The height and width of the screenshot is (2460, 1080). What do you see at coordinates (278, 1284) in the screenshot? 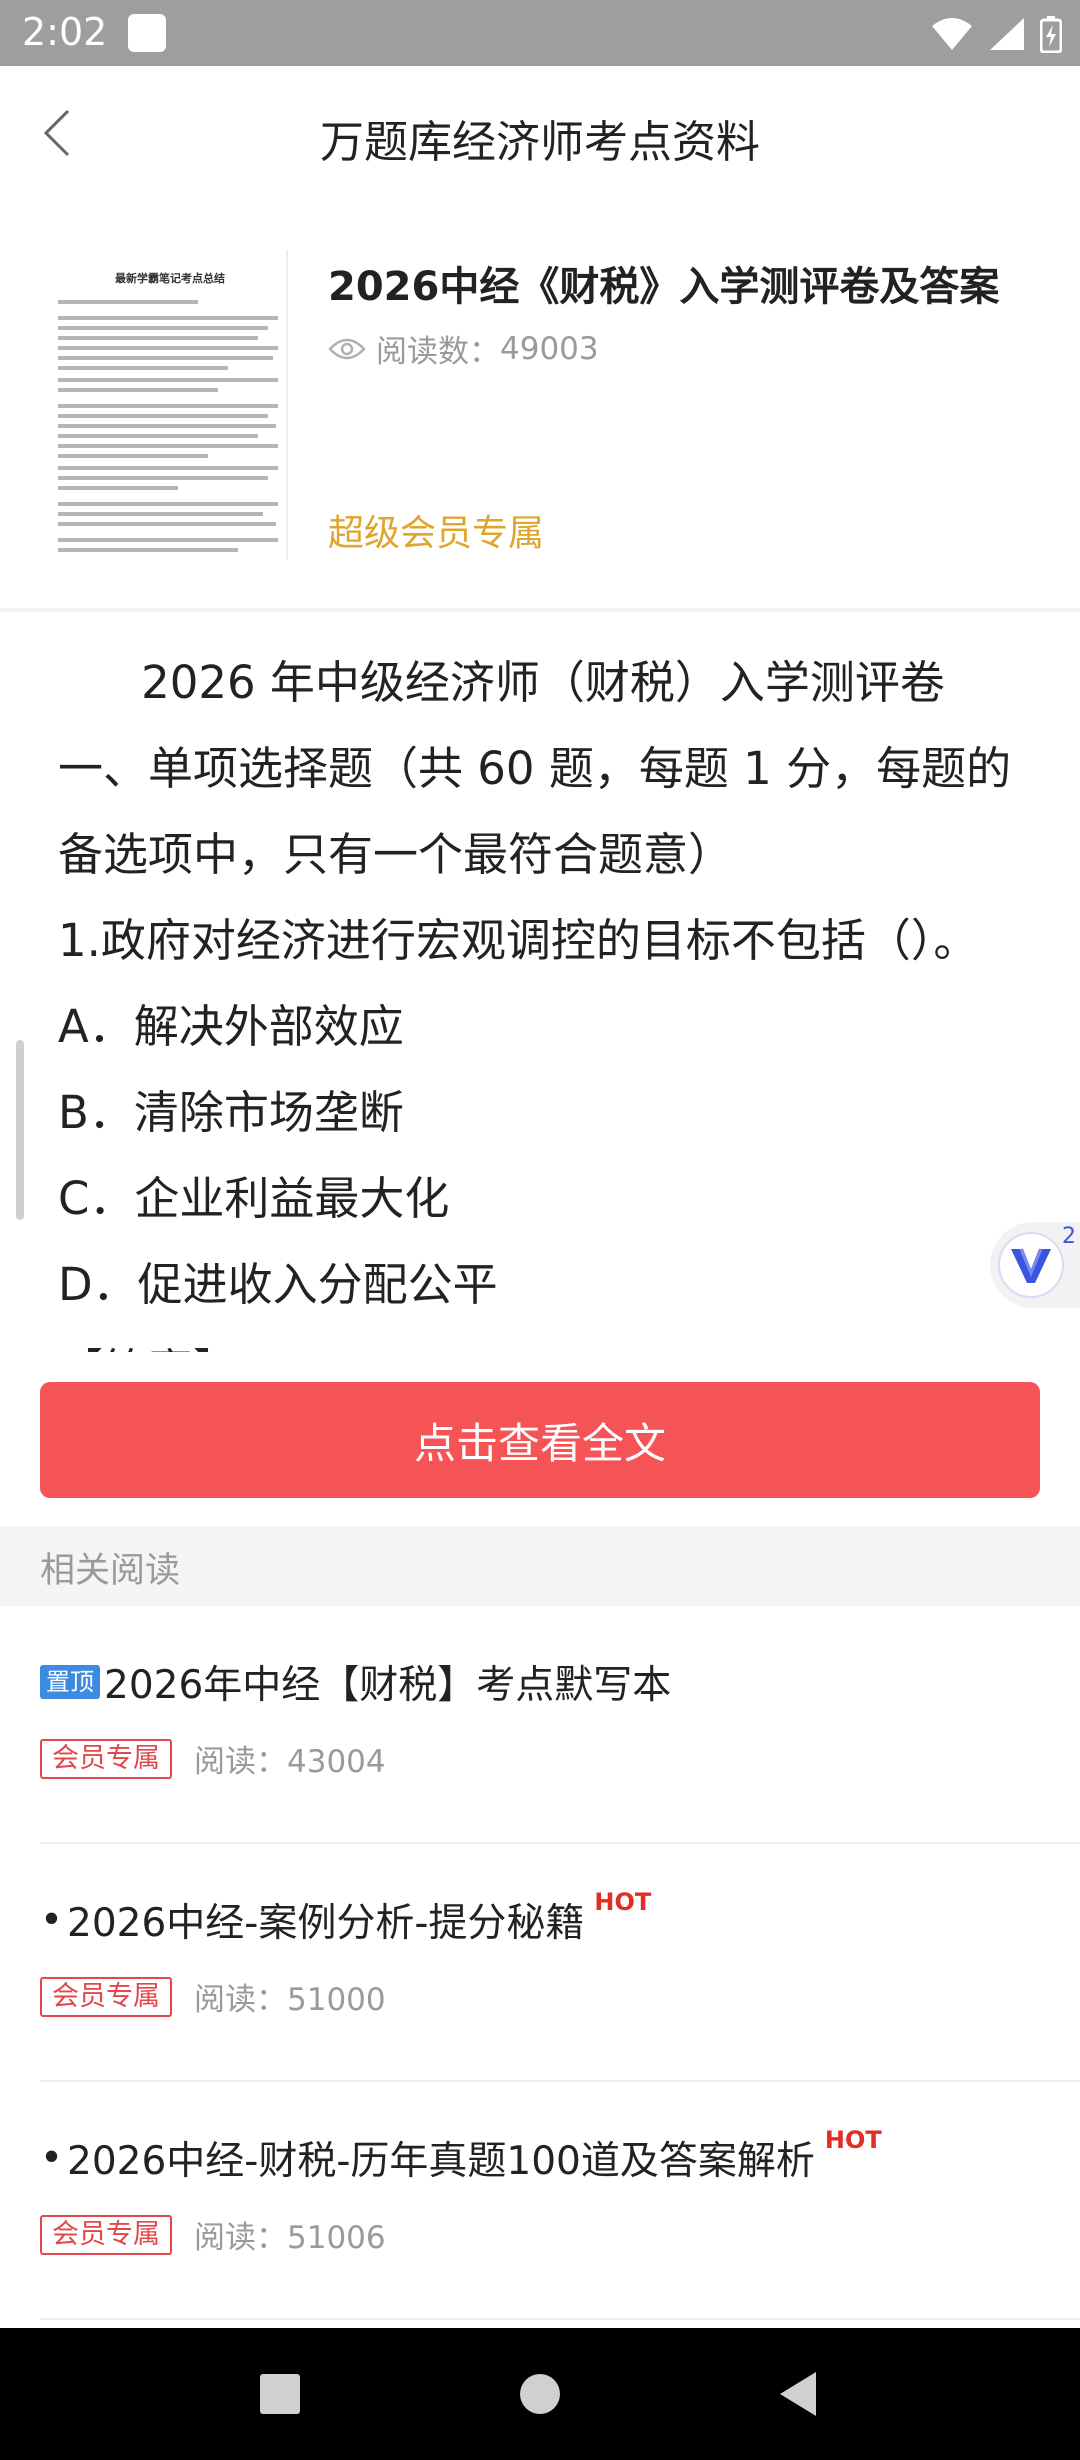
I see `preview-option-d: D．促进收入分配公平` at bounding box center [278, 1284].